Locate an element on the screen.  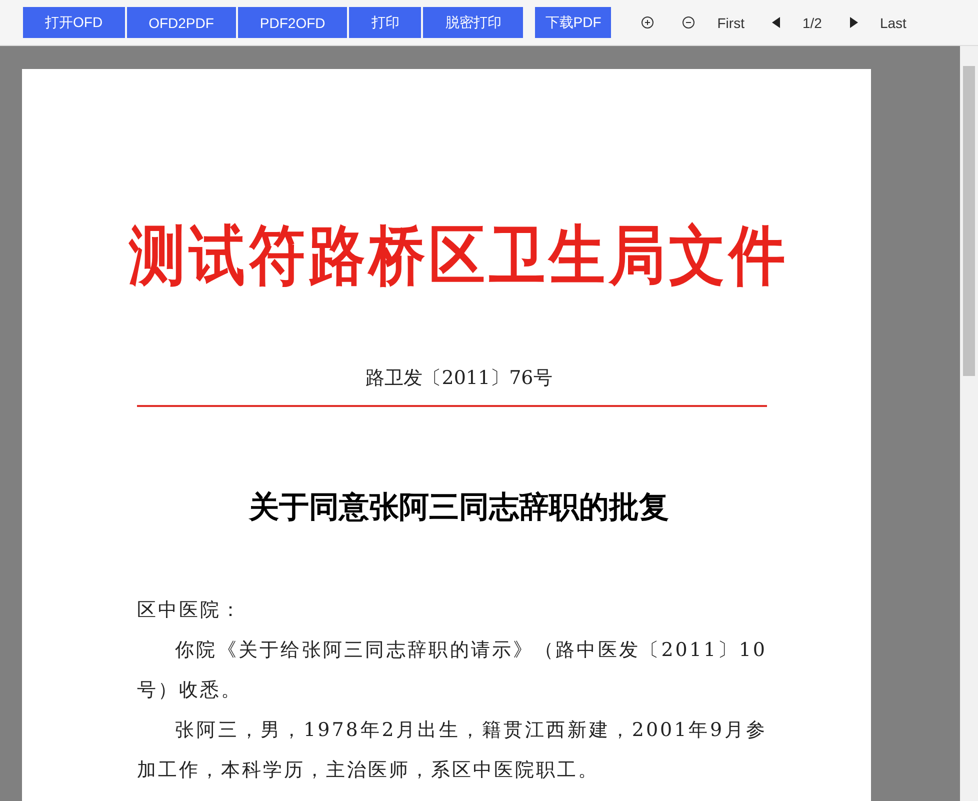
toolbar-button: 打开OFD is located at coordinates (74, 22).